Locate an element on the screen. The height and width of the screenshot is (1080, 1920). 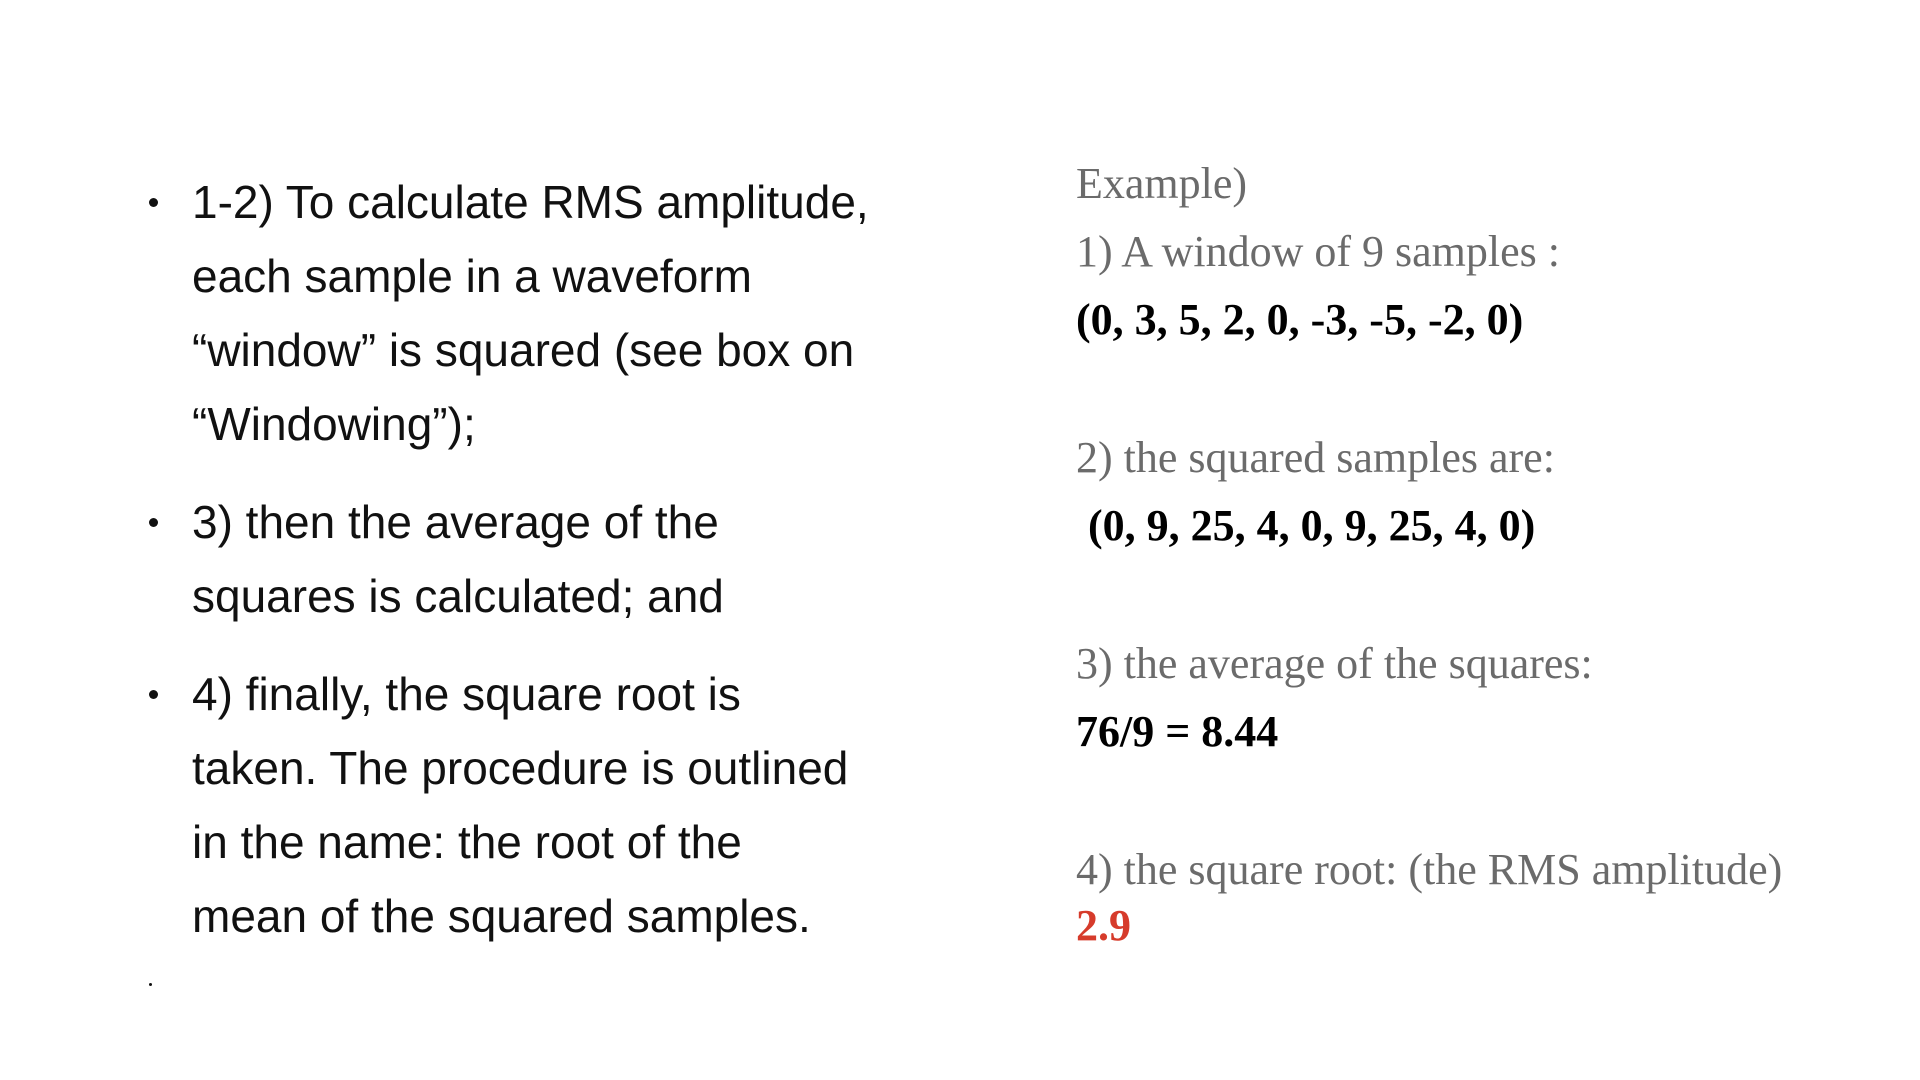
bullet-line: taken. The procedure is outlined is located at coordinates (520, 768).